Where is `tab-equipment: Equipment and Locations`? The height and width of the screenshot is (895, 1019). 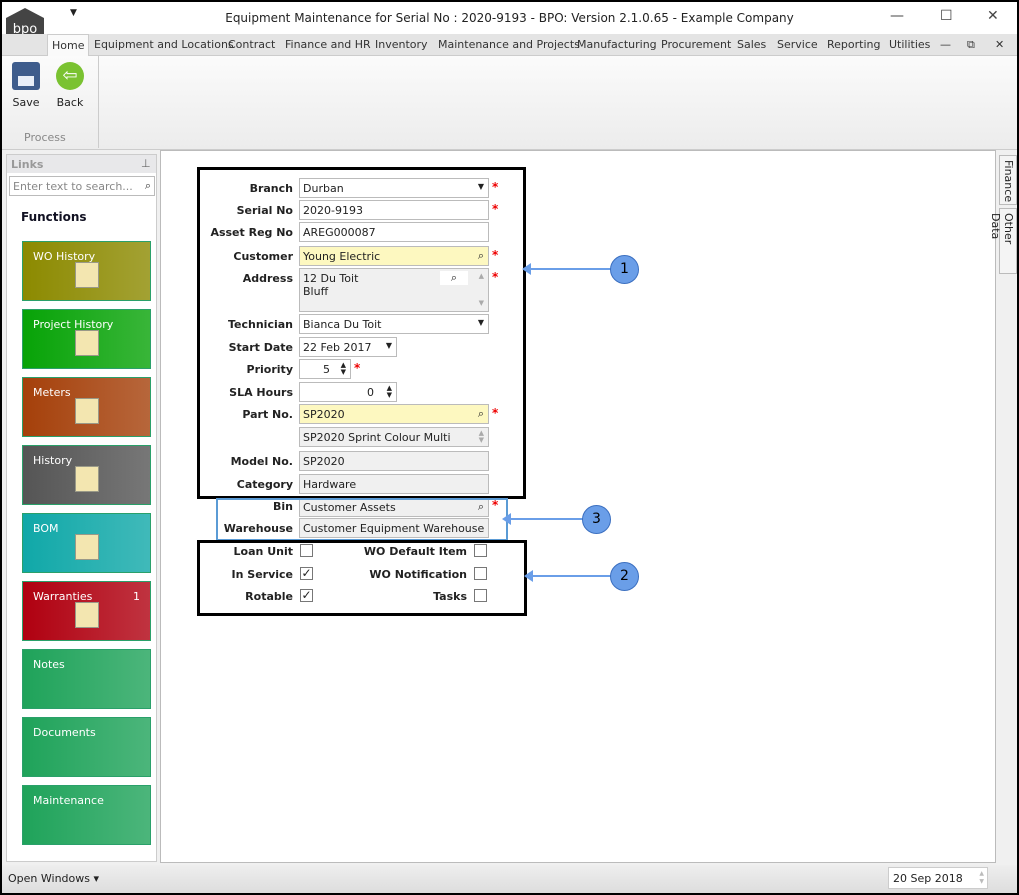
tab-equipment: Equipment and Locations is located at coordinates (164, 44).